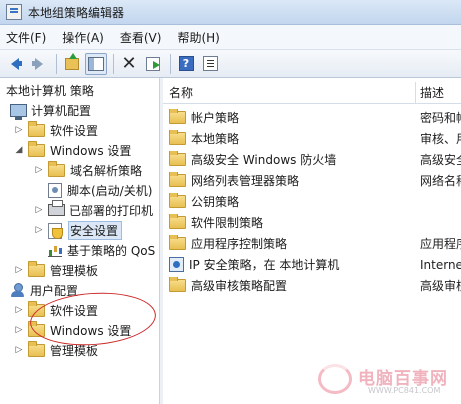 This screenshot has height=404, width=461. Describe the element at coordinates (111, 250) in the screenshot. I see `tree-item-label: 基于策略的 QoS` at that location.